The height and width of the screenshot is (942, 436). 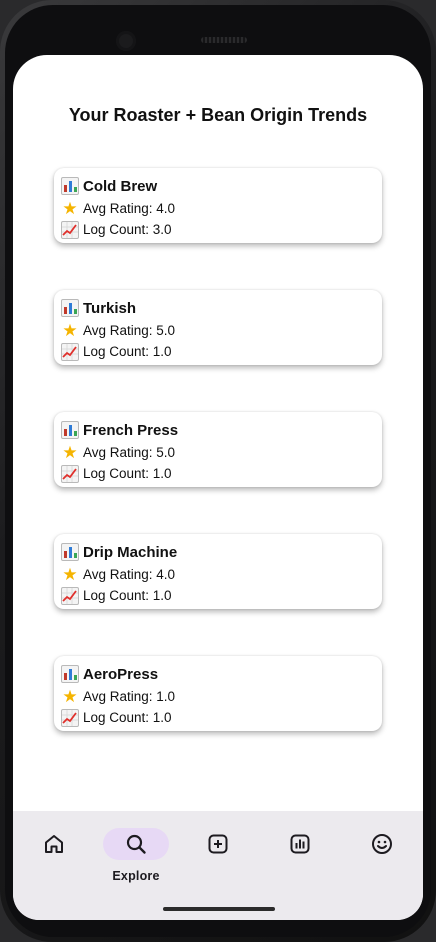 What do you see at coordinates (120, 186) in the screenshot?
I see `card-title: Cold Brew` at bounding box center [120, 186].